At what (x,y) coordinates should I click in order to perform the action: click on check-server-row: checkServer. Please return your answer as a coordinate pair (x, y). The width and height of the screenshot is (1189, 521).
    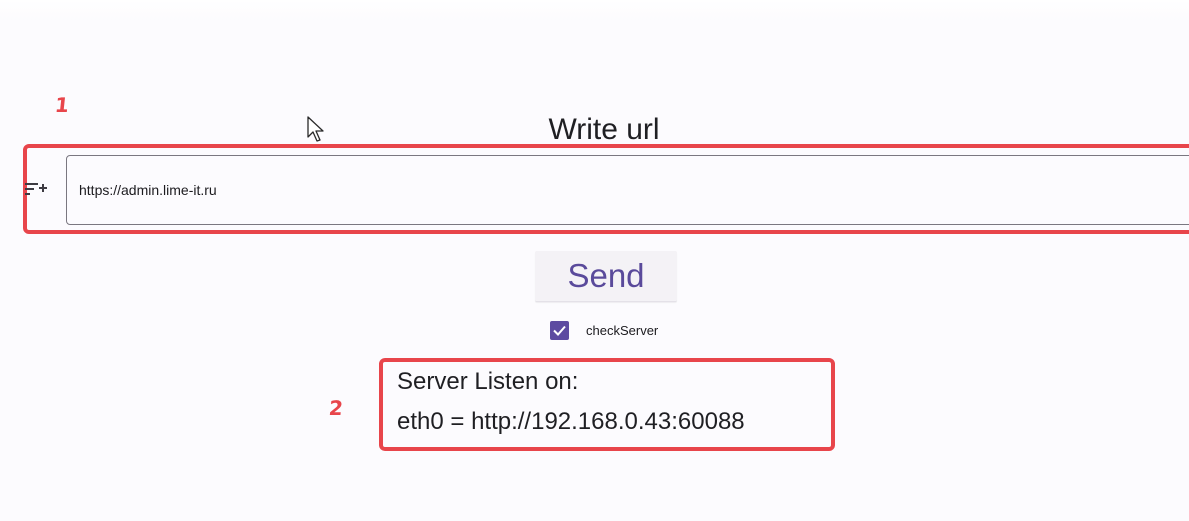
    Looking at the image, I should click on (604, 330).